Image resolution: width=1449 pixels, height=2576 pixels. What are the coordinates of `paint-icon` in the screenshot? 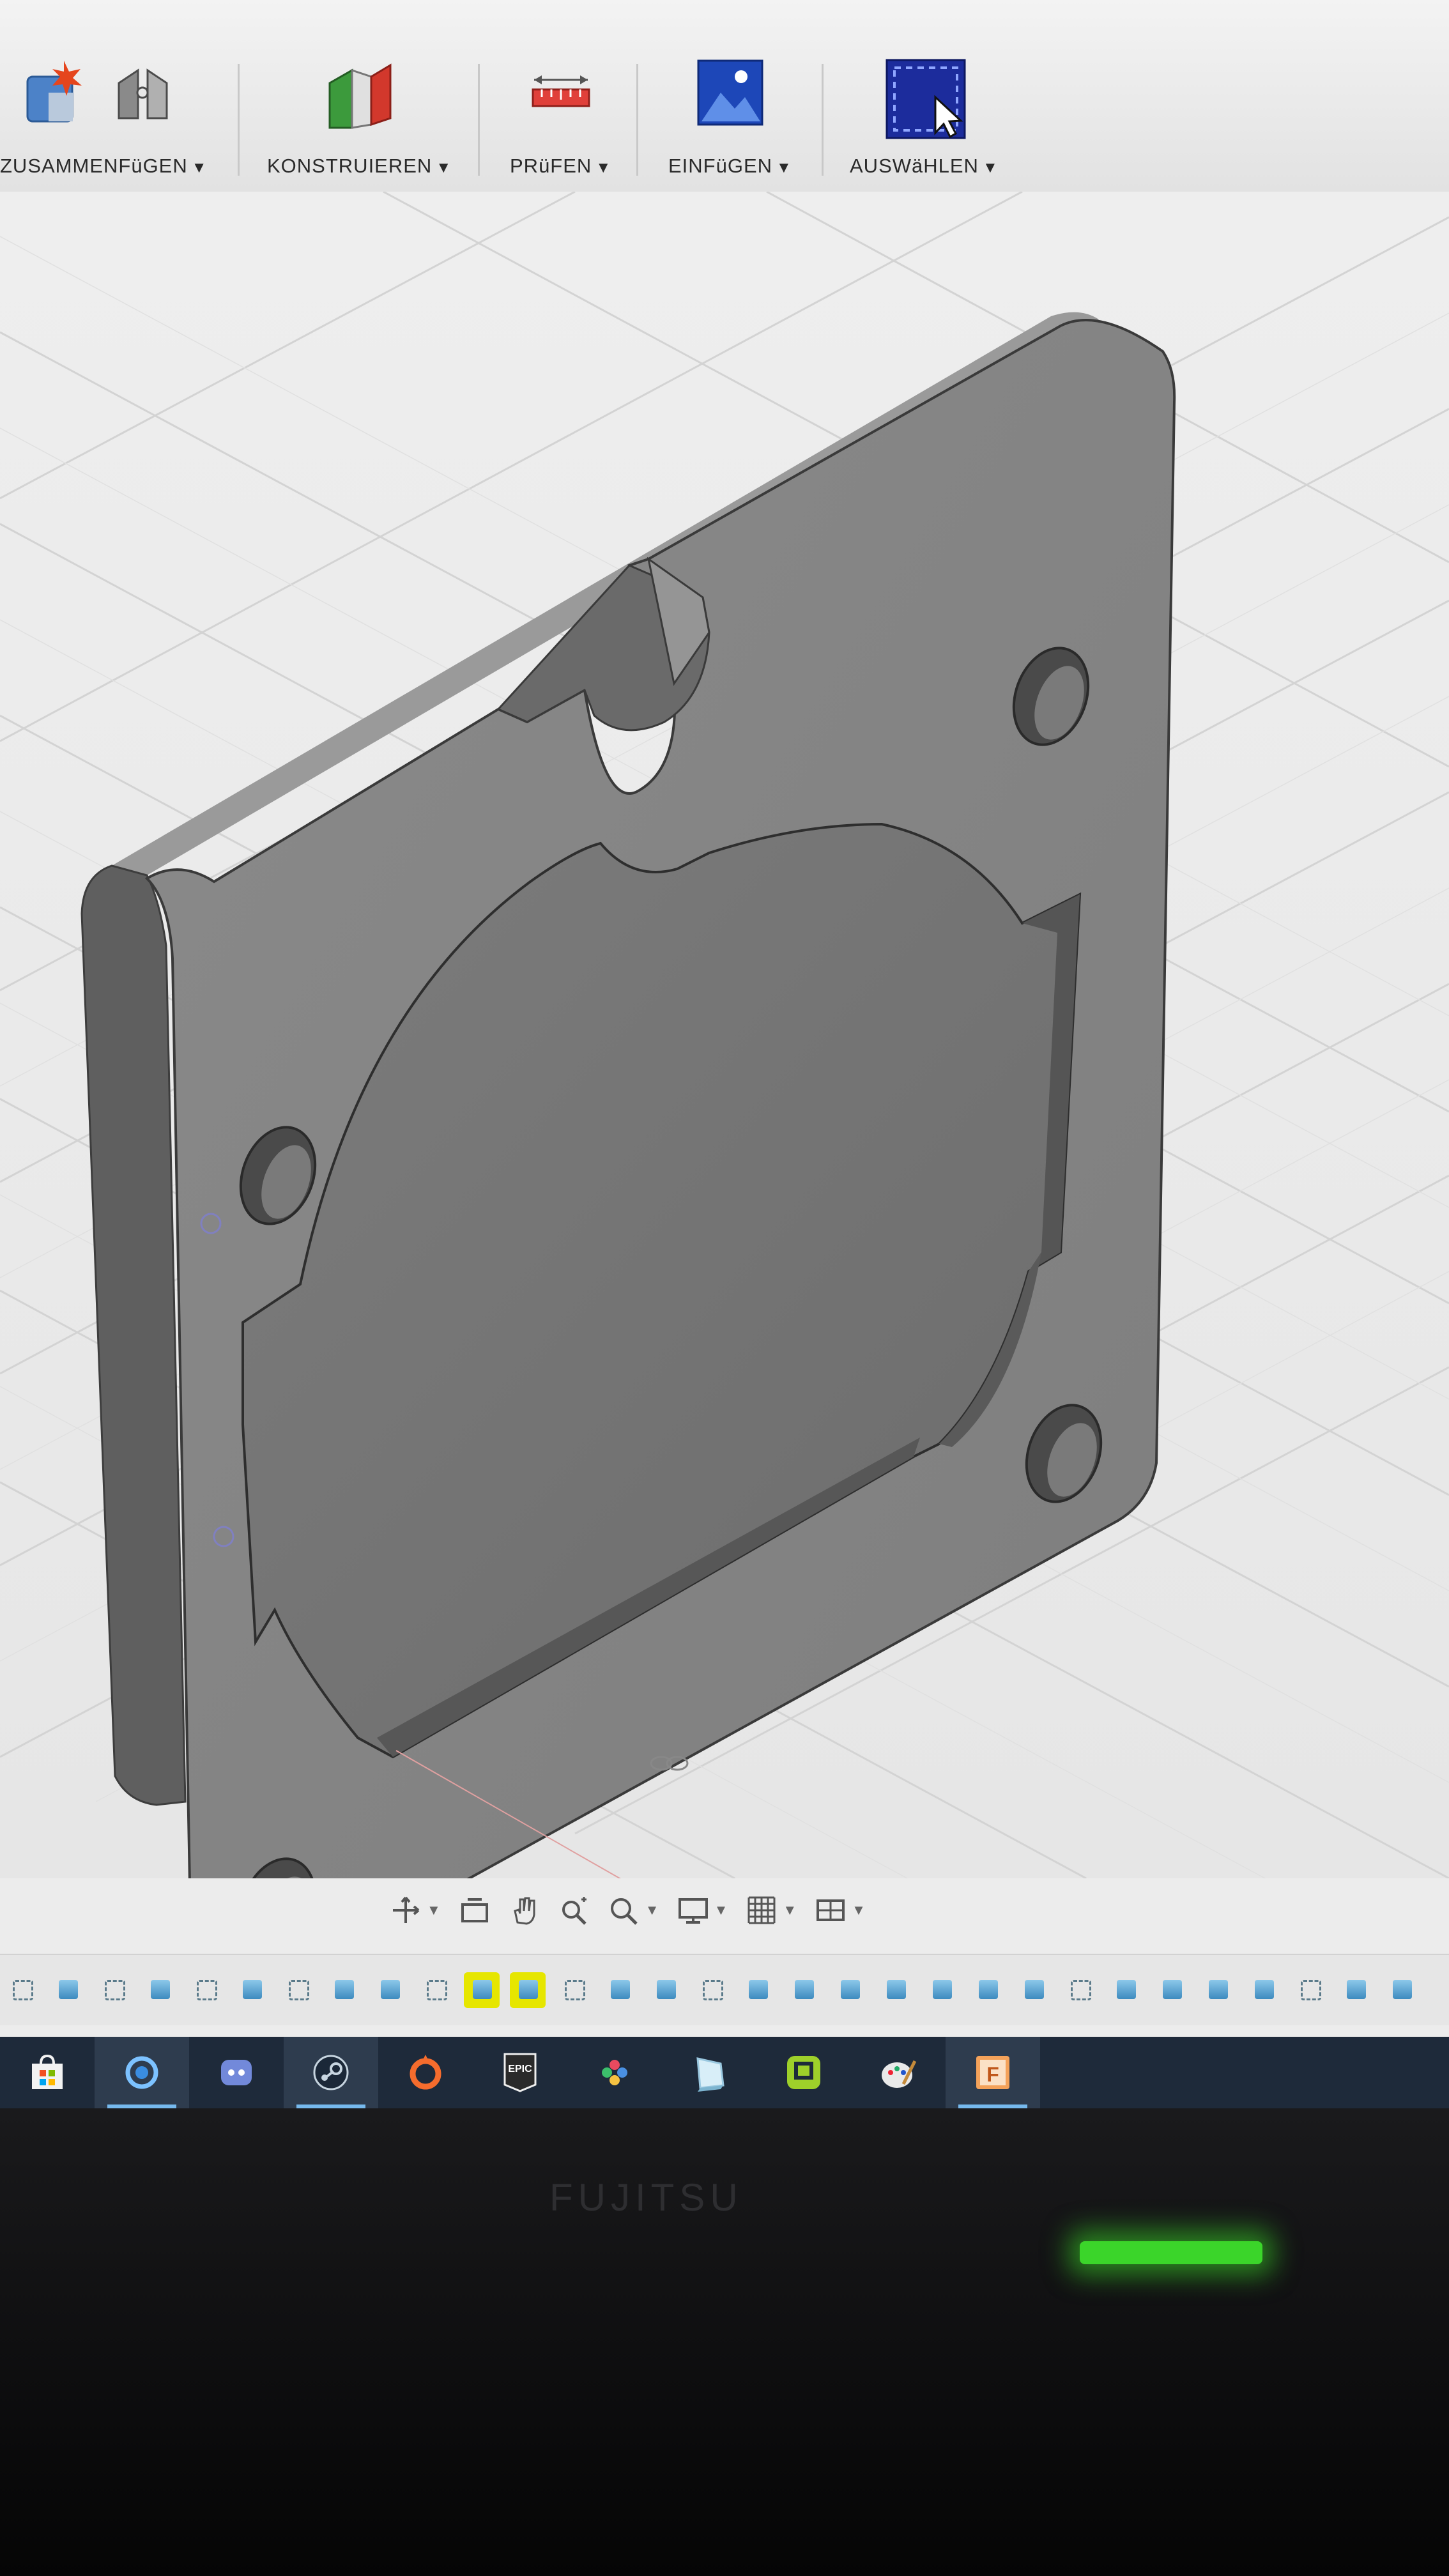 It's located at (899, 2074).